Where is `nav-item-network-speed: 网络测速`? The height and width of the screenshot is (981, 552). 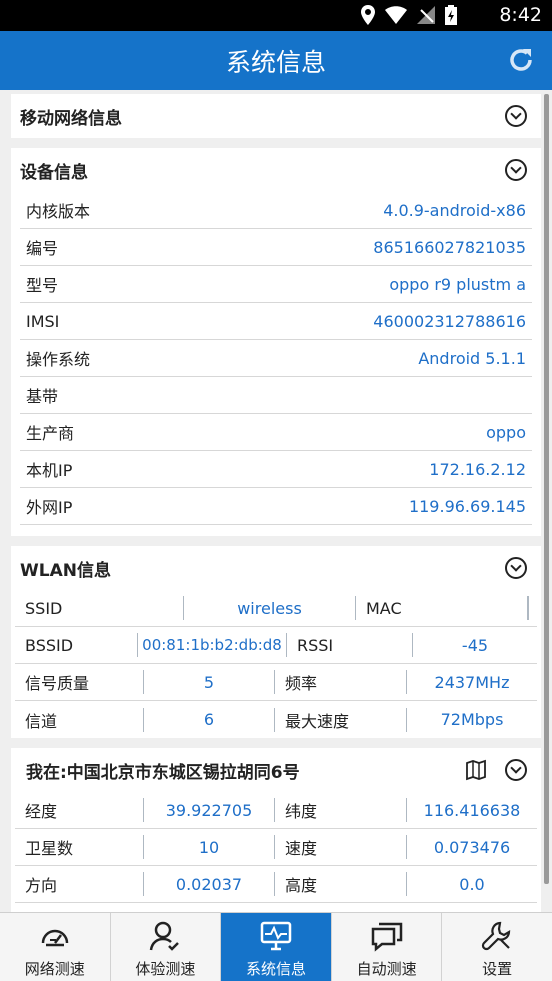 nav-item-network-speed: 网络测速 is located at coordinates (55, 947).